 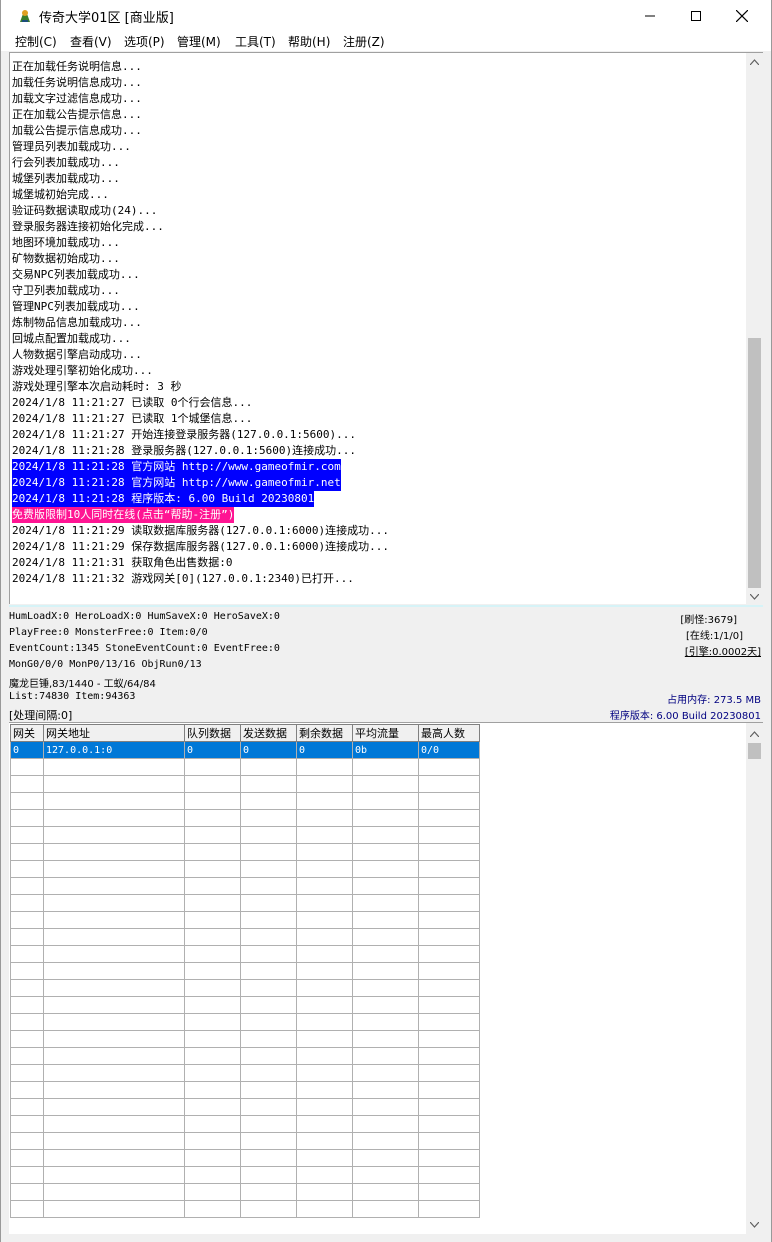 What do you see at coordinates (245, 750) in the screenshot?
I see `table-row: 0 127.0.0.1:0 0 0 0 0b 0/0` at bounding box center [245, 750].